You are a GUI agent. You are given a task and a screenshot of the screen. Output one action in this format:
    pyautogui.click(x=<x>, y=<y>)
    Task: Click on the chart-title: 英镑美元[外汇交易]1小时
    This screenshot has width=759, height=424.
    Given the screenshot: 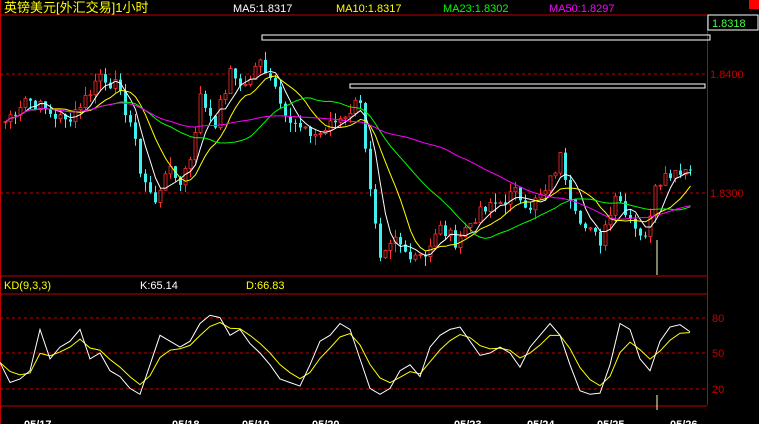 What is the action you would take?
    pyautogui.click(x=76, y=7)
    